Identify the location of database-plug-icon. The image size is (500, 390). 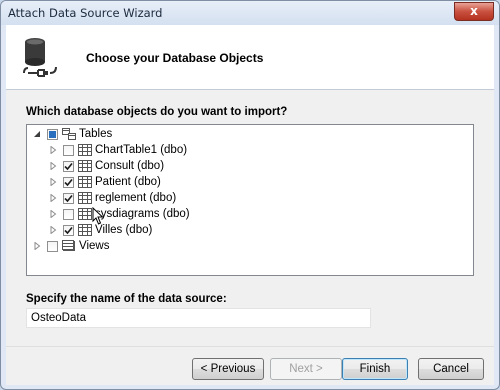
(40, 57).